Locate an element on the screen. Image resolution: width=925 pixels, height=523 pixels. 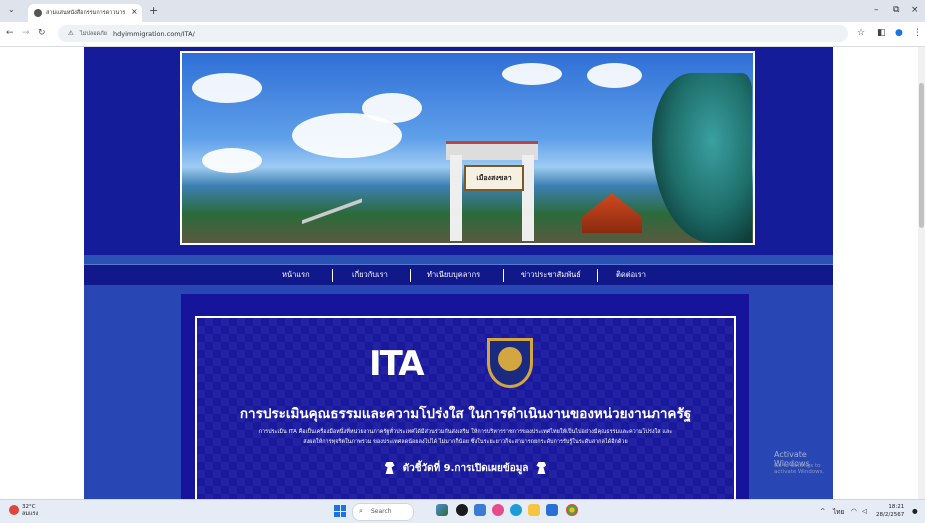
reload-icon: ↻ is located at coordinates (42, 33).